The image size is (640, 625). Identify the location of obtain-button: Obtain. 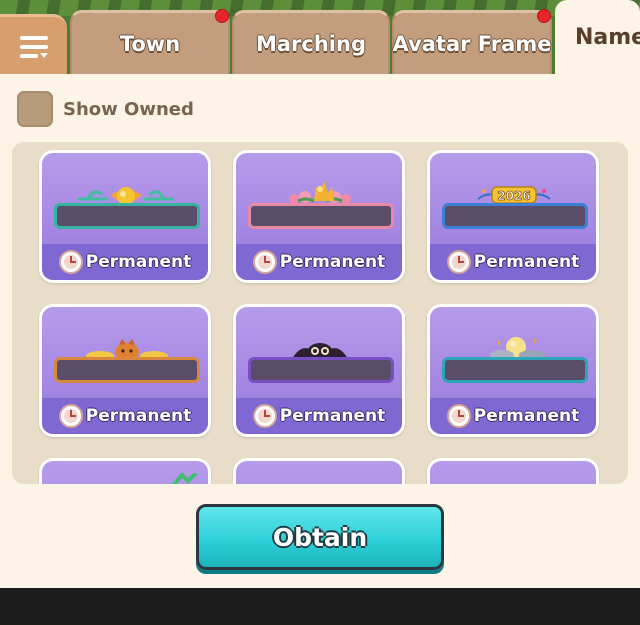
(320, 537).